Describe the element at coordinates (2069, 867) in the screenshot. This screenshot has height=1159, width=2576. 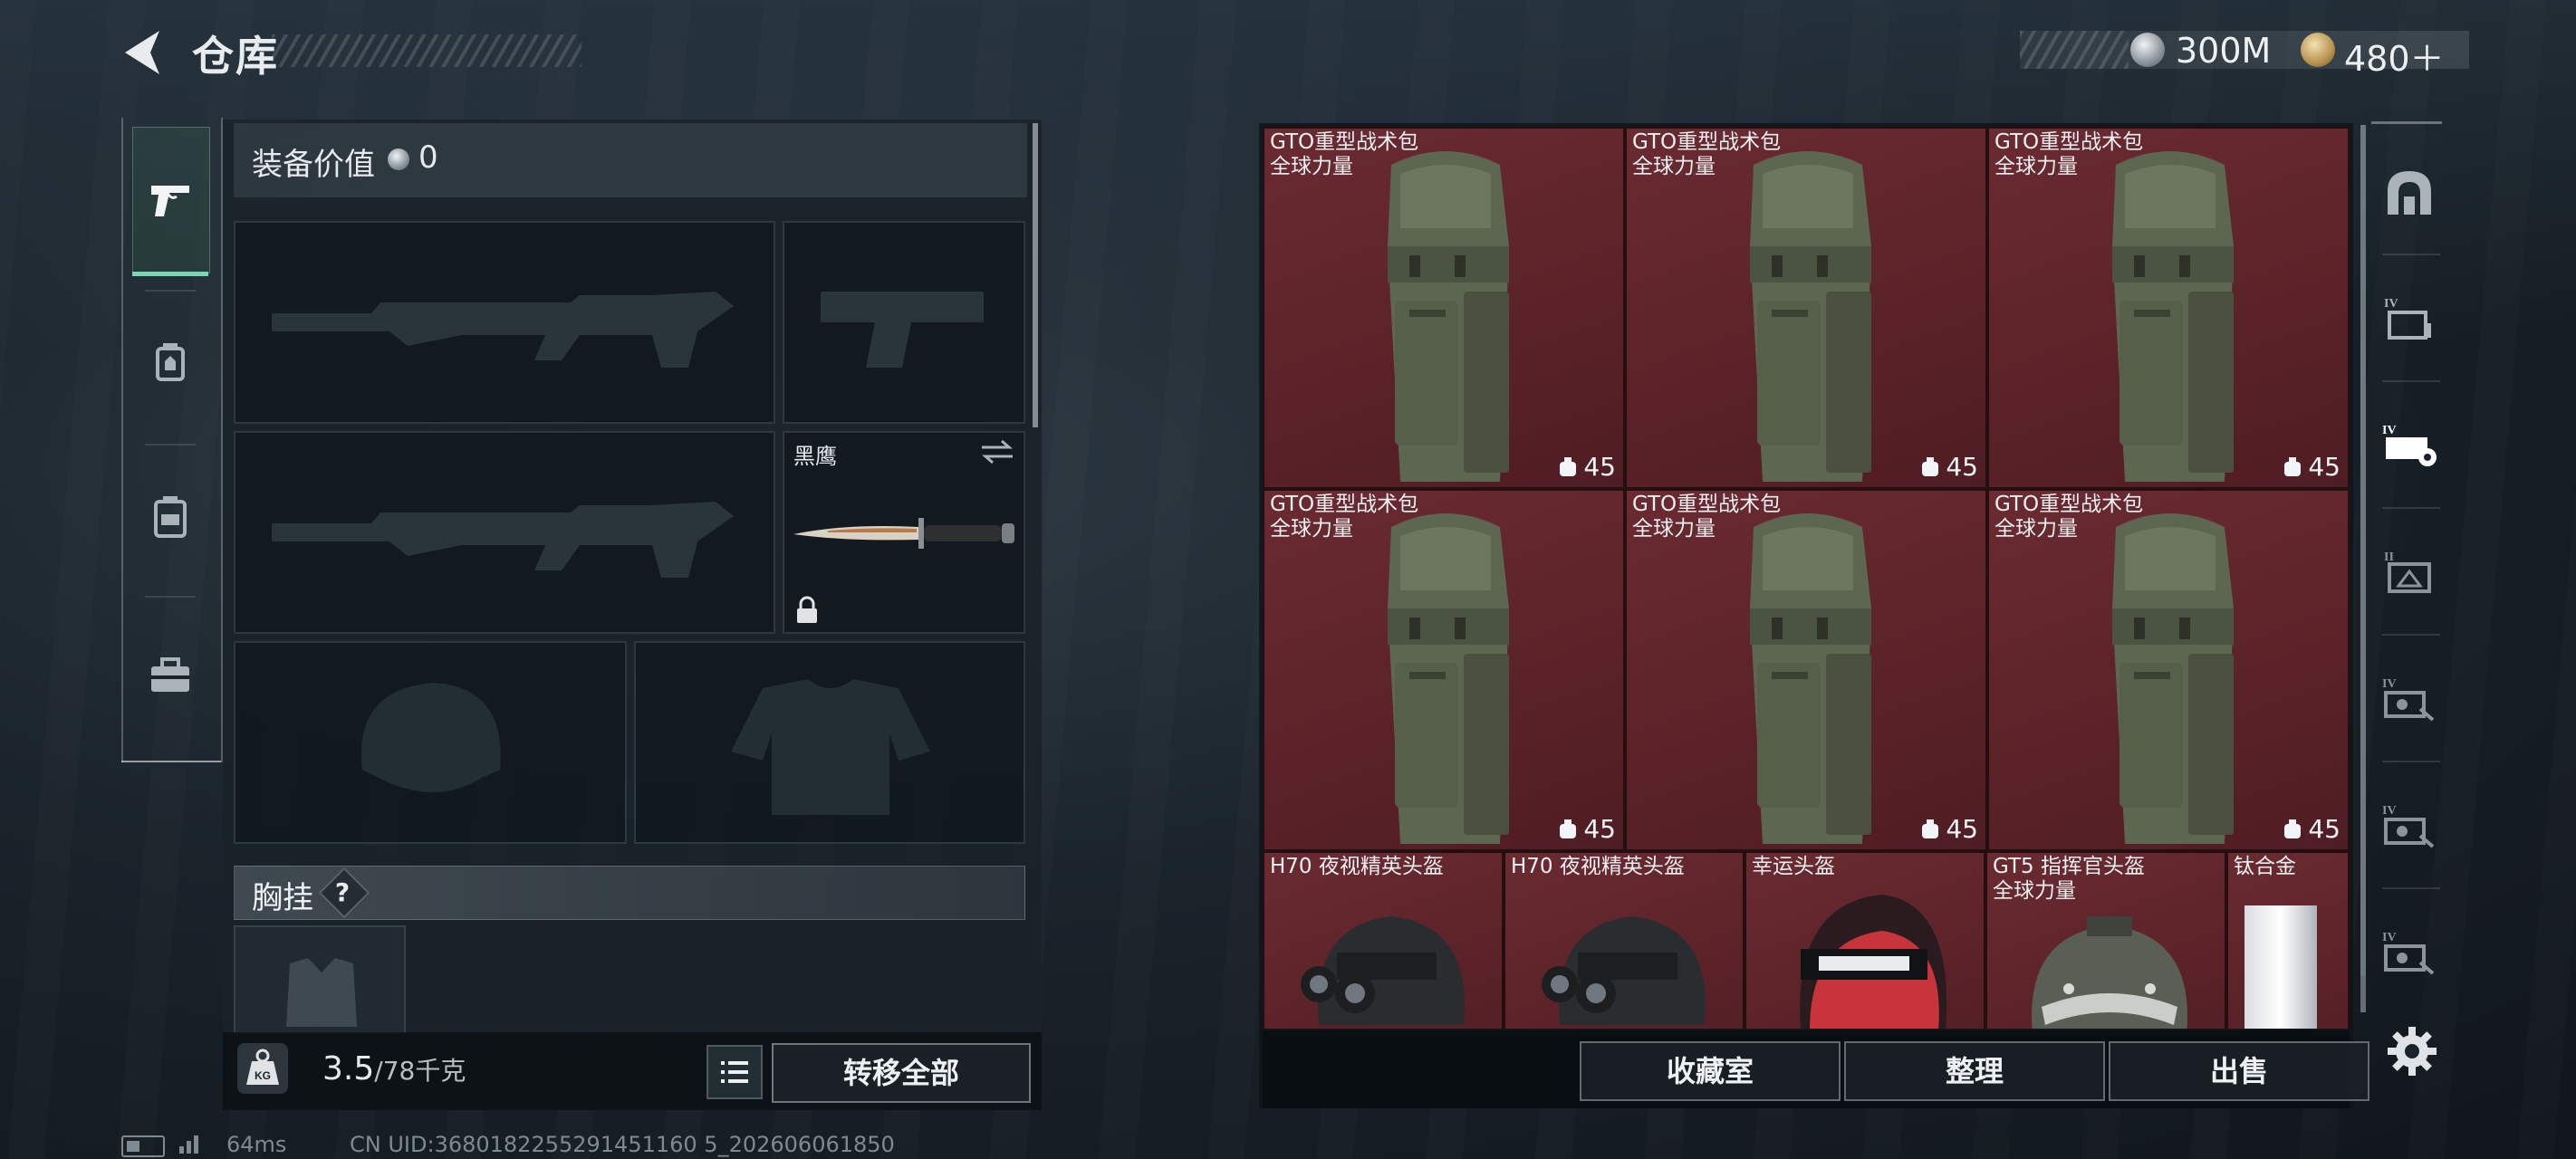
I see `item-name: GT5 指挥官头盔` at that location.